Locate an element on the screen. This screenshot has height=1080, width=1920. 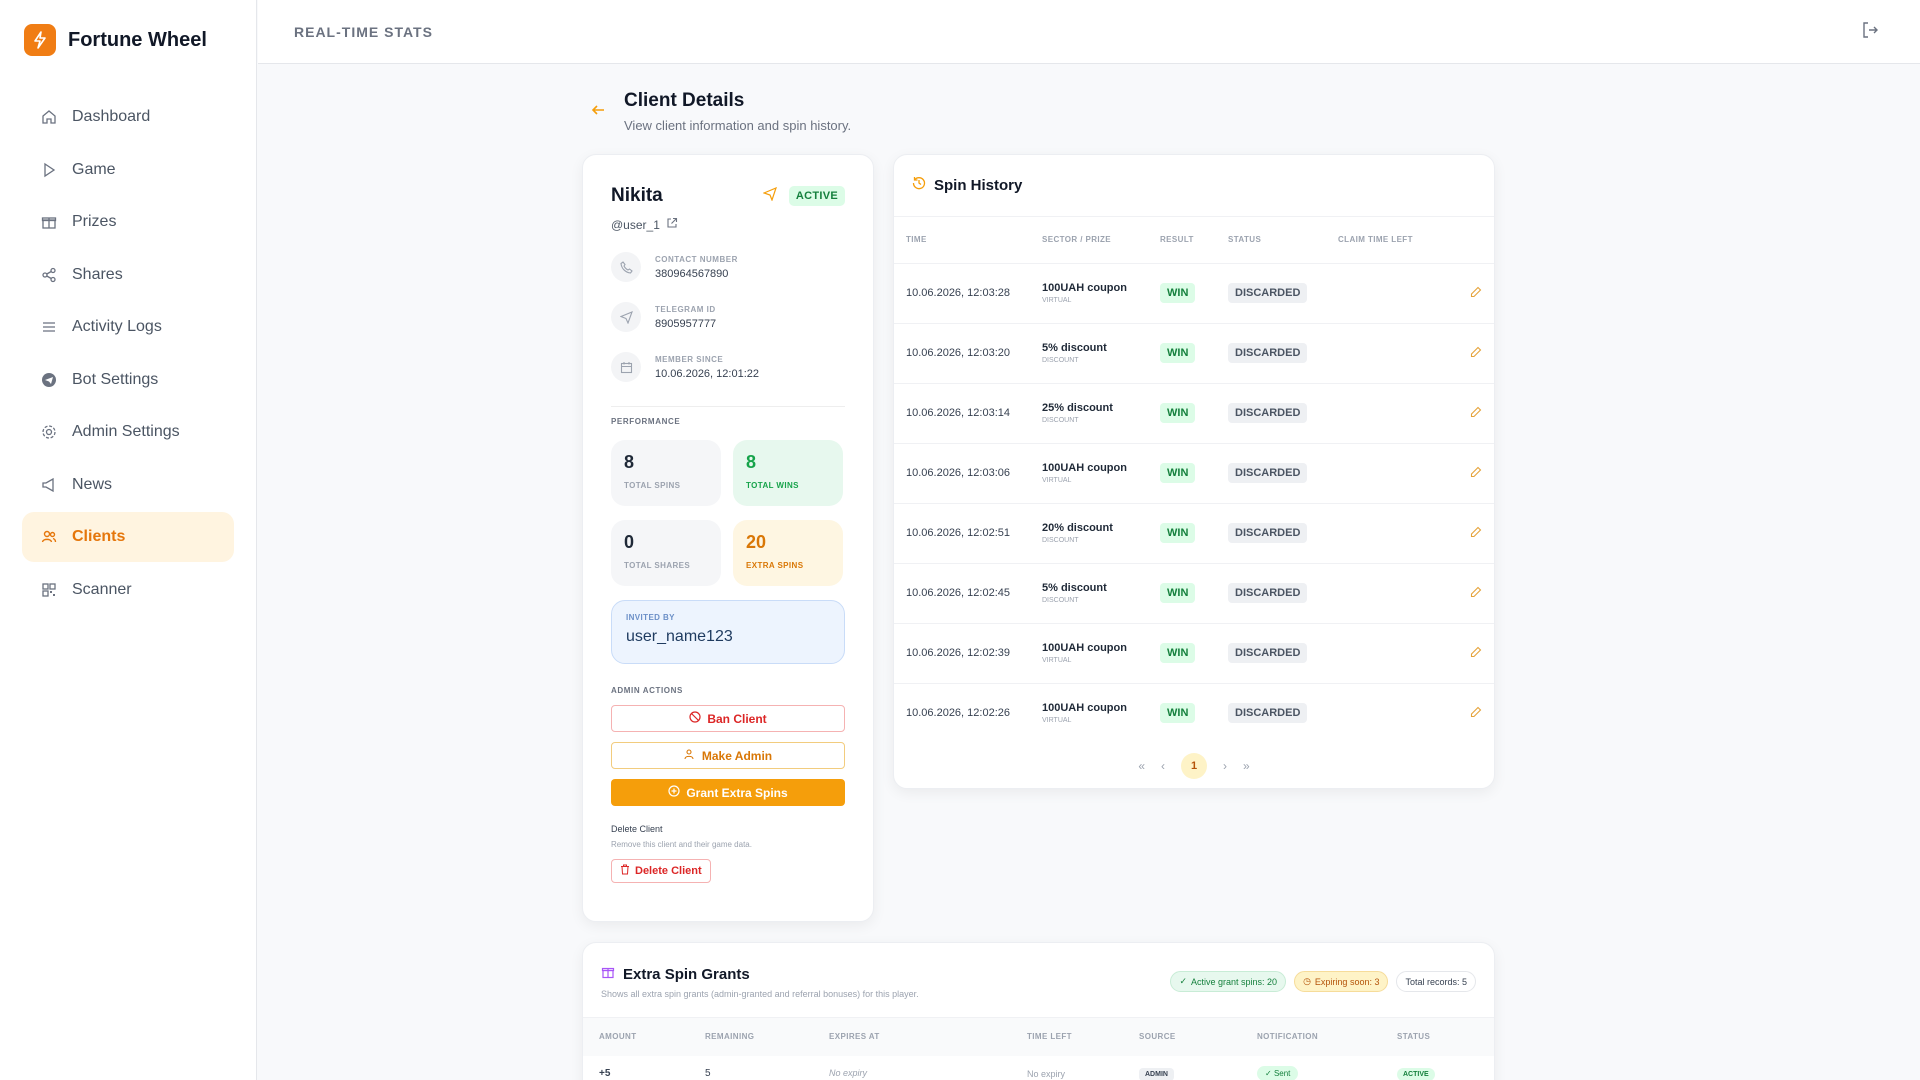
logout-icon is located at coordinates (1872, 32).